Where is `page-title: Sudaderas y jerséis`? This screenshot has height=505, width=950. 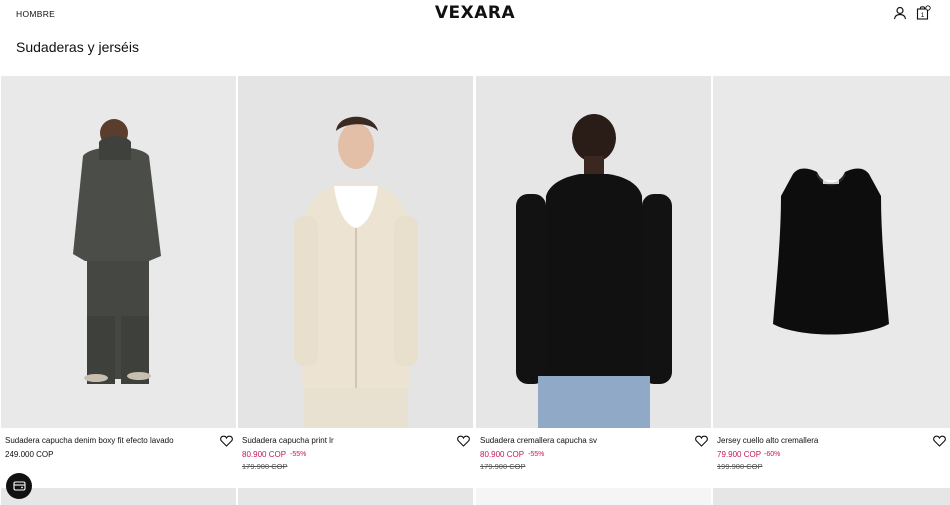 page-title: Sudaderas y jerséis is located at coordinates (77, 47).